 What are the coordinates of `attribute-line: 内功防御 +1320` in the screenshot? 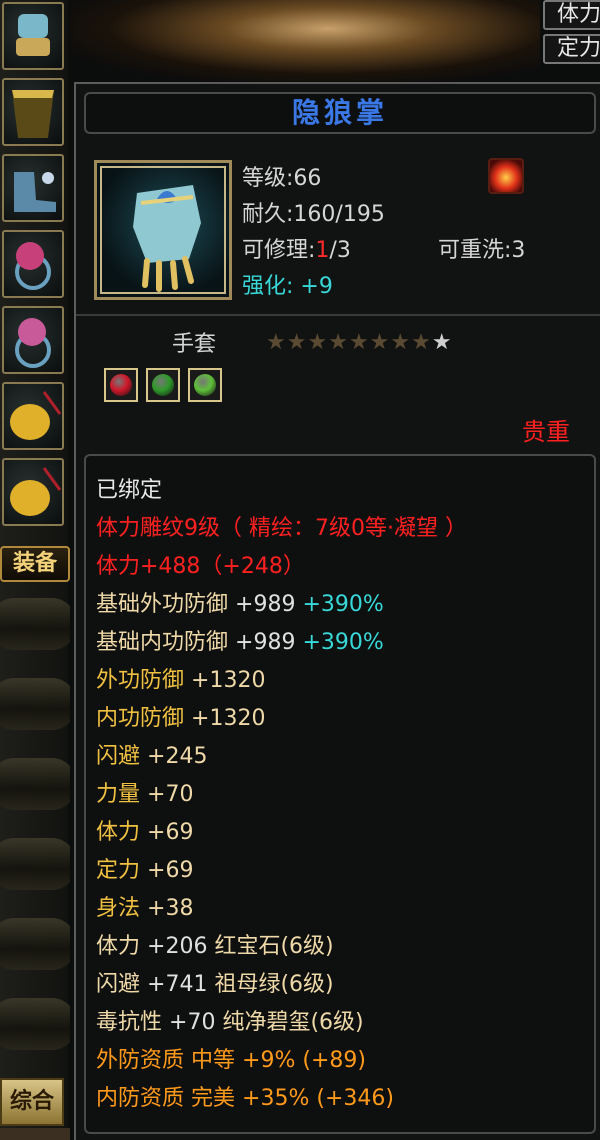 It's located at (180, 716).